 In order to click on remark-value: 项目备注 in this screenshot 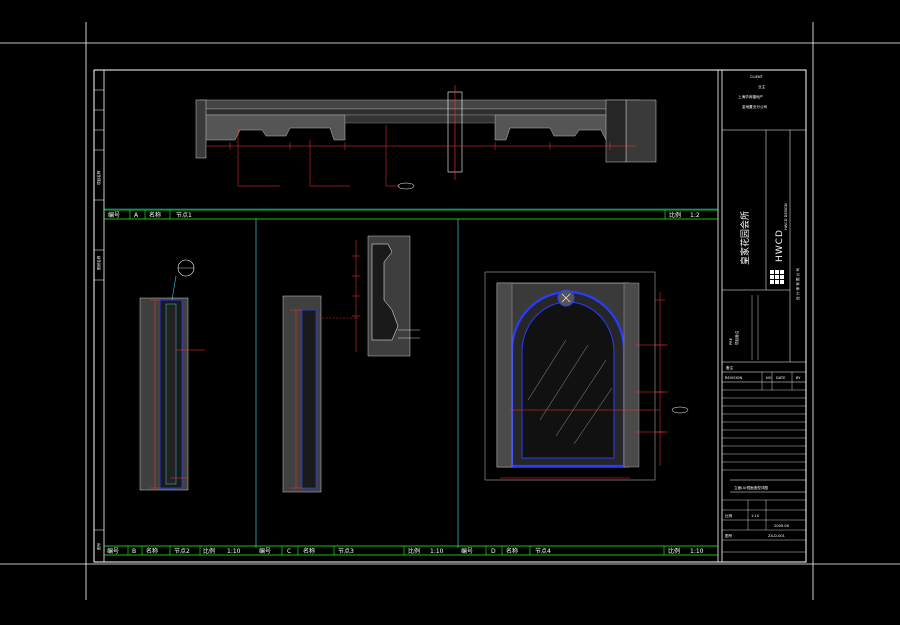, I will do `click(736, 337)`.